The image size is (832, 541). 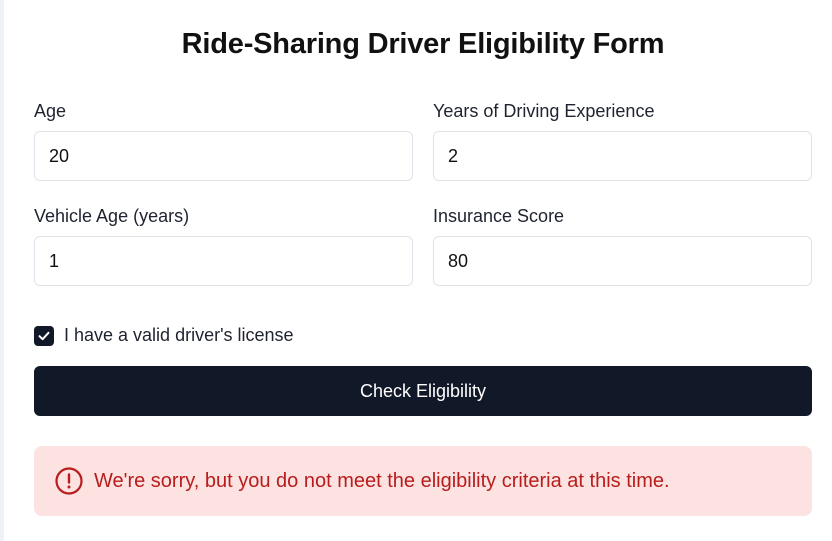 What do you see at coordinates (499, 216) in the screenshot?
I see `insurance-score-label: Insurance Score` at bounding box center [499, 216].